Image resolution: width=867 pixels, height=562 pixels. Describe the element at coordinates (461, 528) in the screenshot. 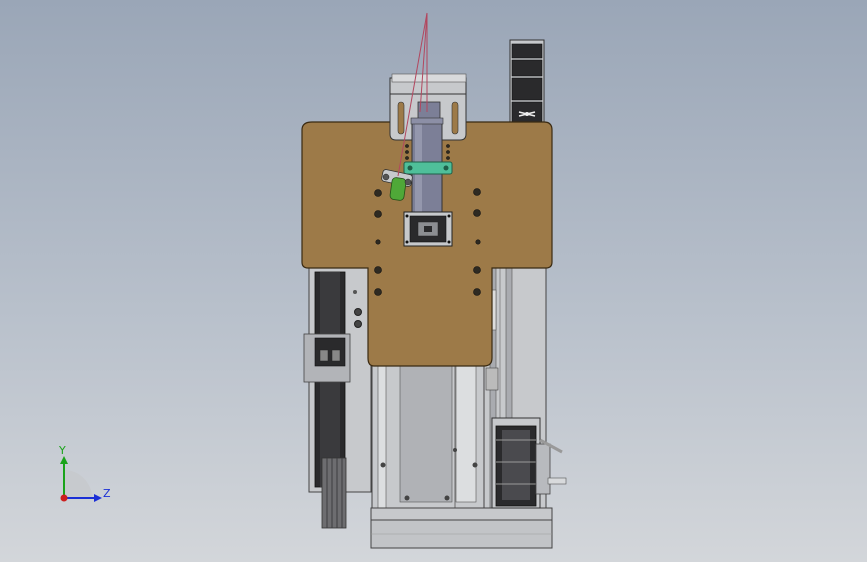

I see `base-plate` at that location.